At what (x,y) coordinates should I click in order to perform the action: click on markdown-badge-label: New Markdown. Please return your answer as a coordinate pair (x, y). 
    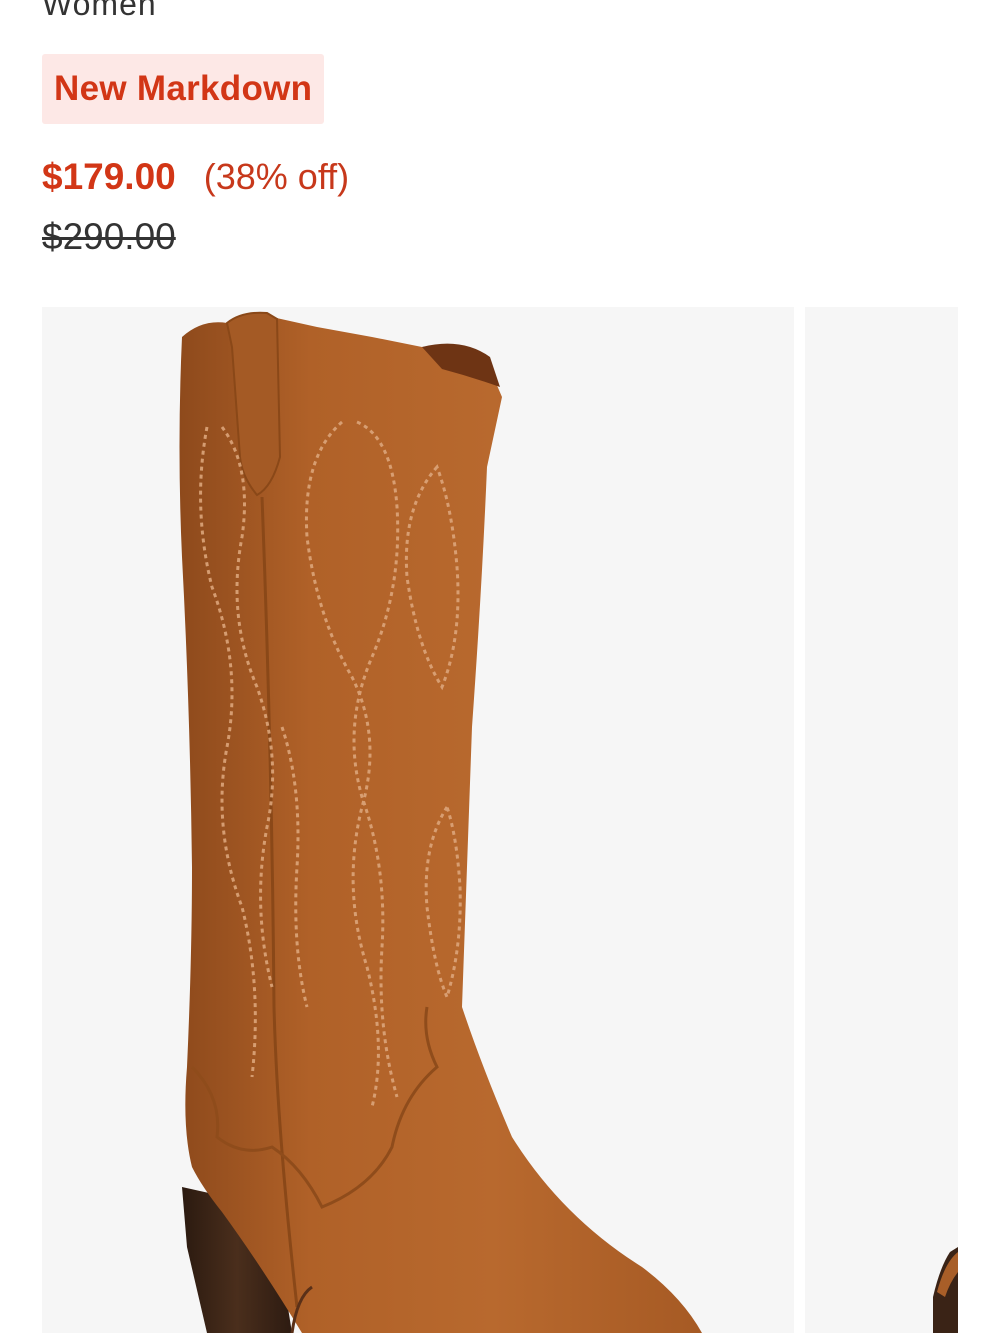
    Looking at the image, I should click on (183, 88).